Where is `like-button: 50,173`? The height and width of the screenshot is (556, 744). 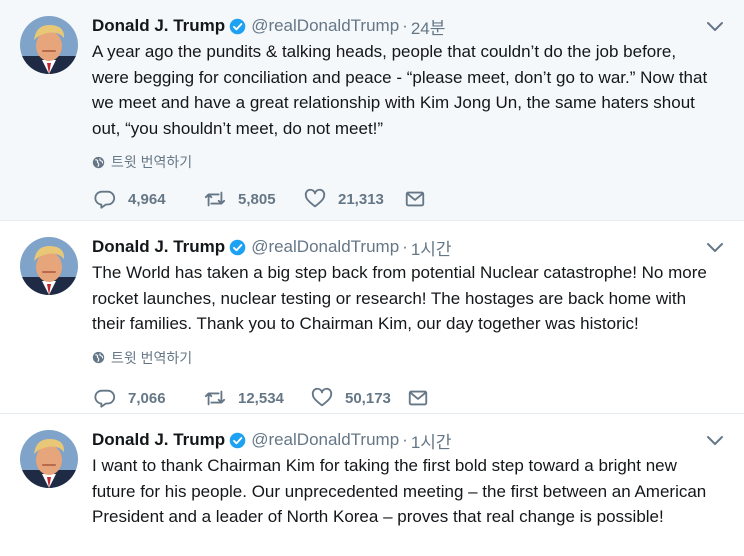 like-button: 50,173 is located at coordinates (359, 398).